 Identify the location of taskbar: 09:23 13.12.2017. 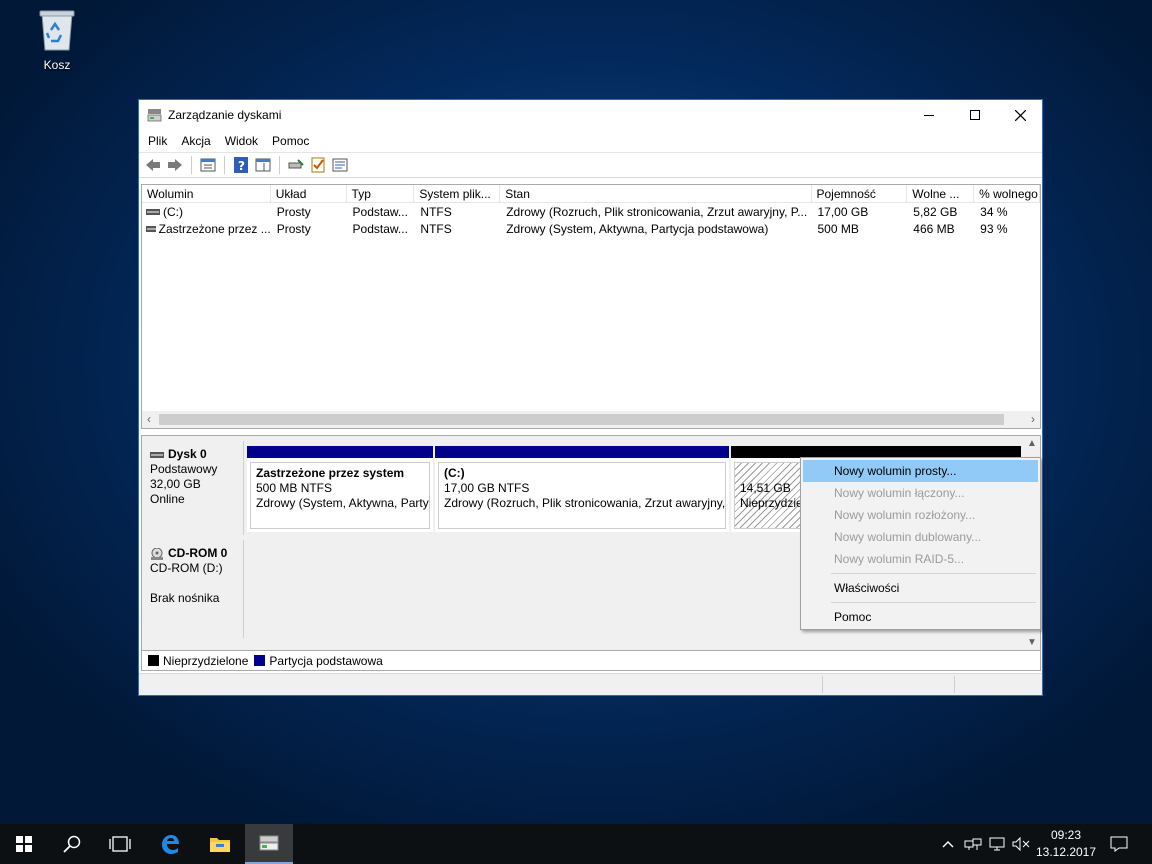
(576, 844).